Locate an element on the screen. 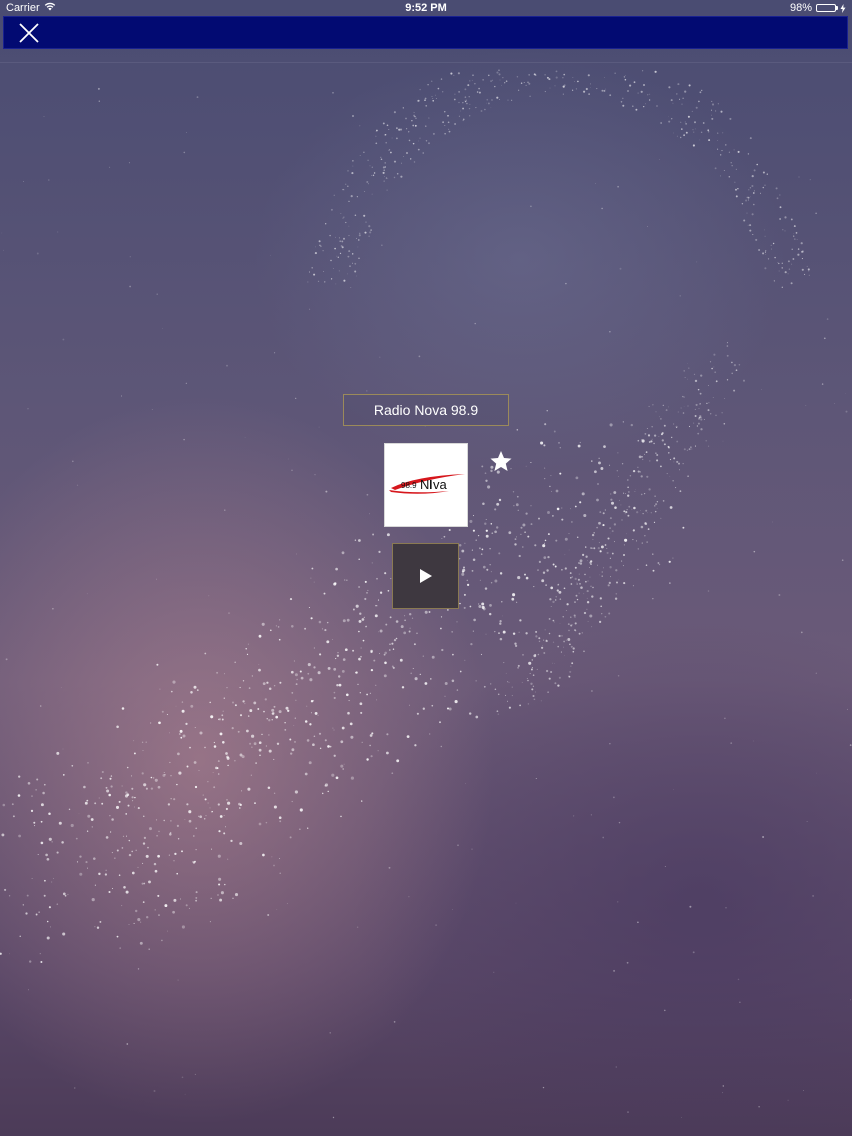 The height and width of the screenshot is (1136, 852). logo-brand-va: va is located at coordinates (440, 484).